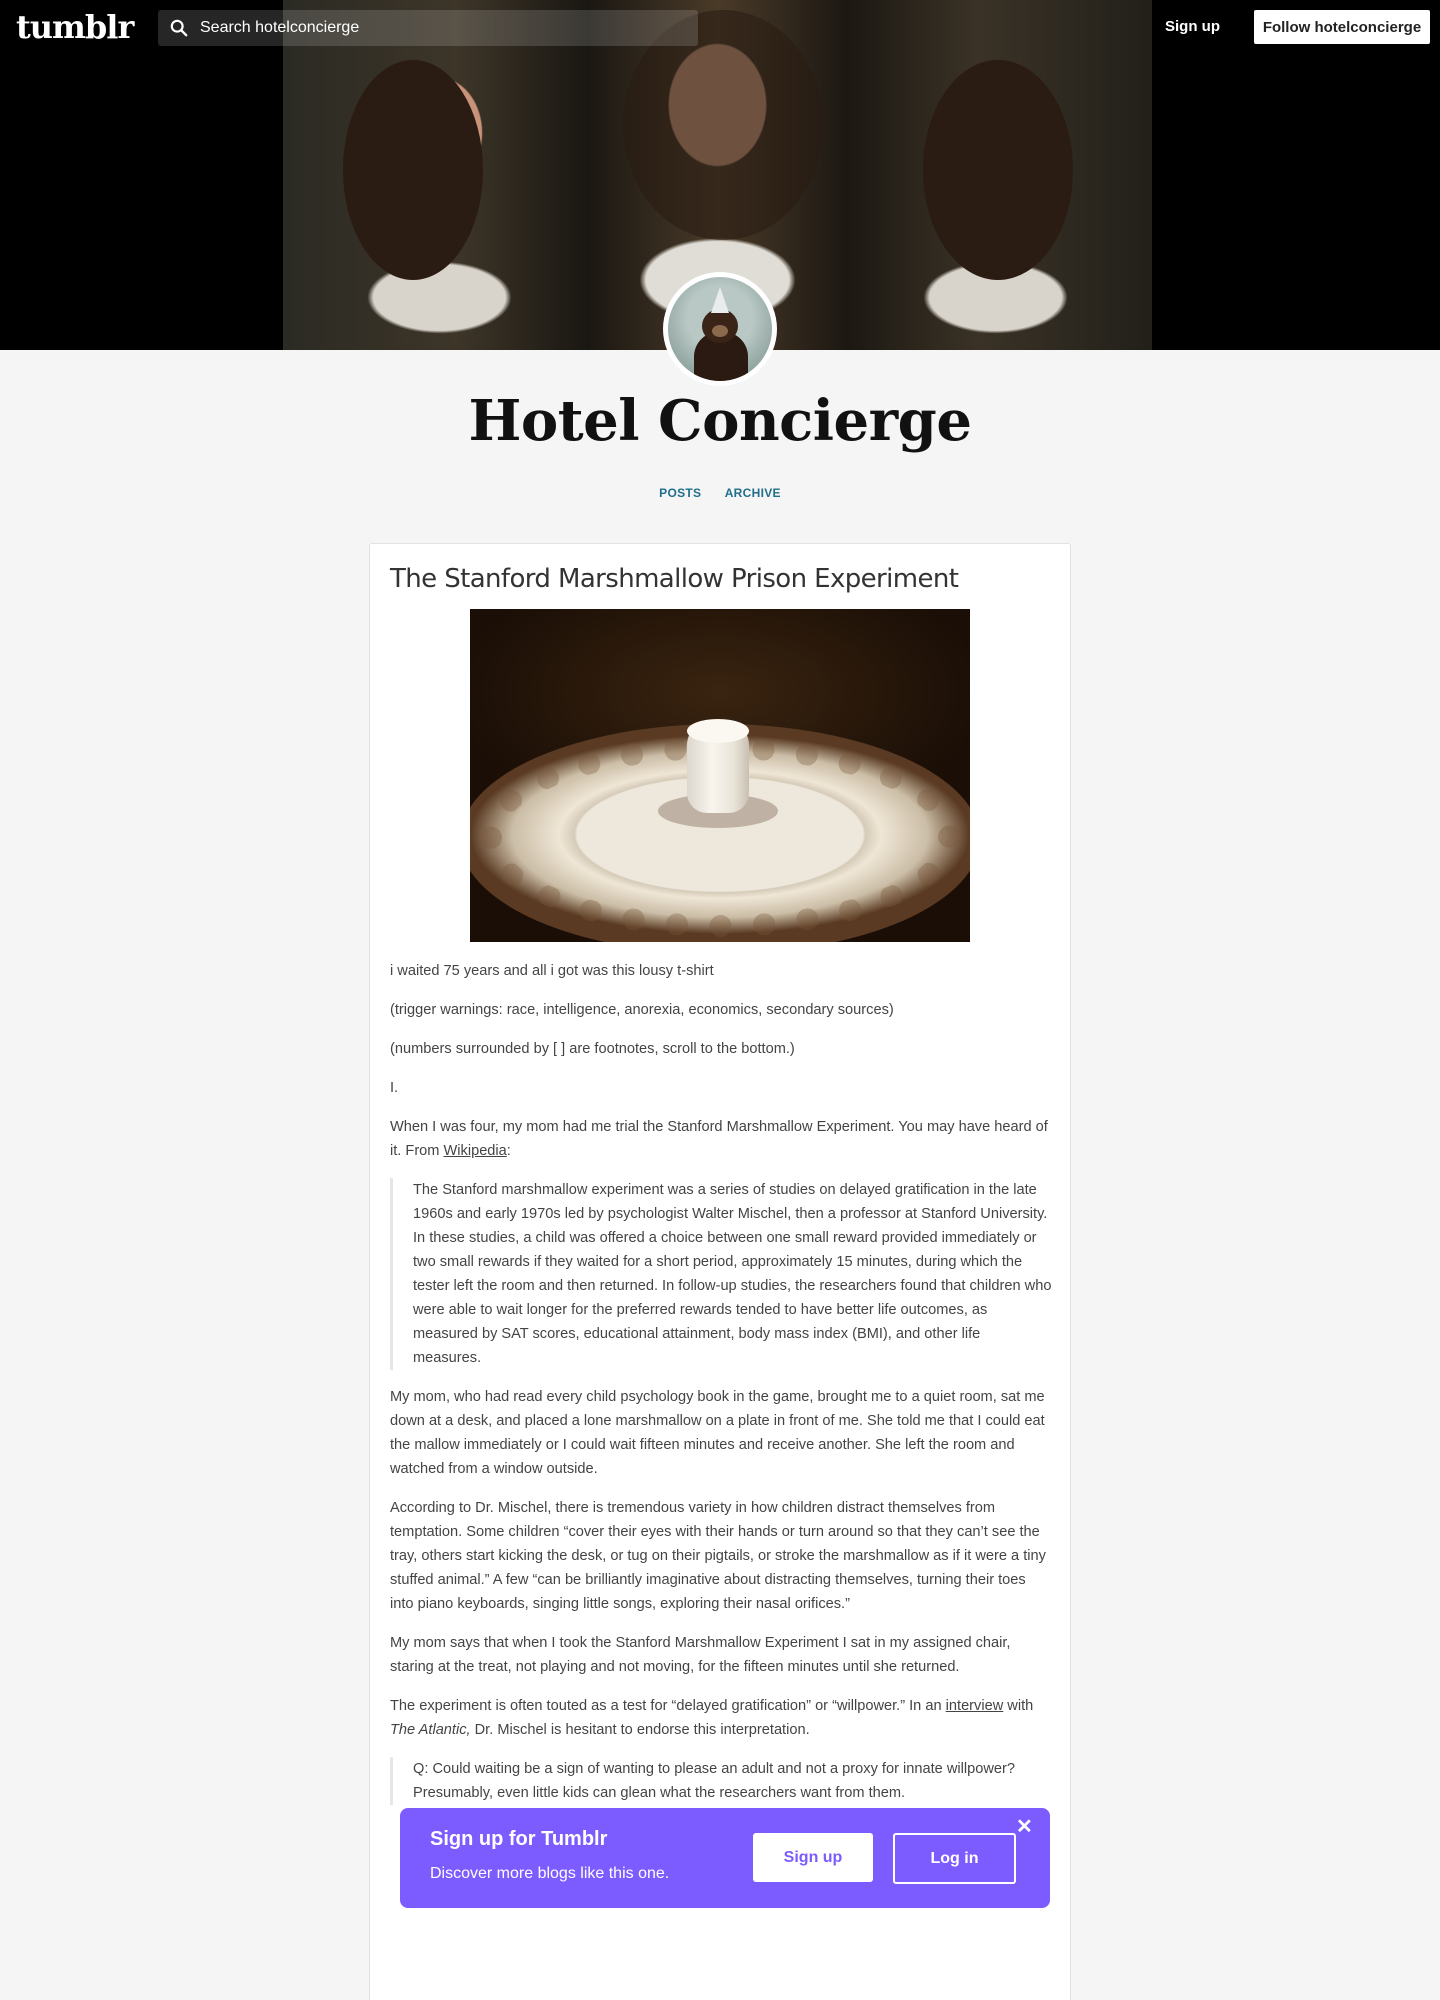 The height and width of the screenshot is (2000, 1440). Describe the element at coordinates (179, 28) in the screenshot. I see `search-icon` at that location.